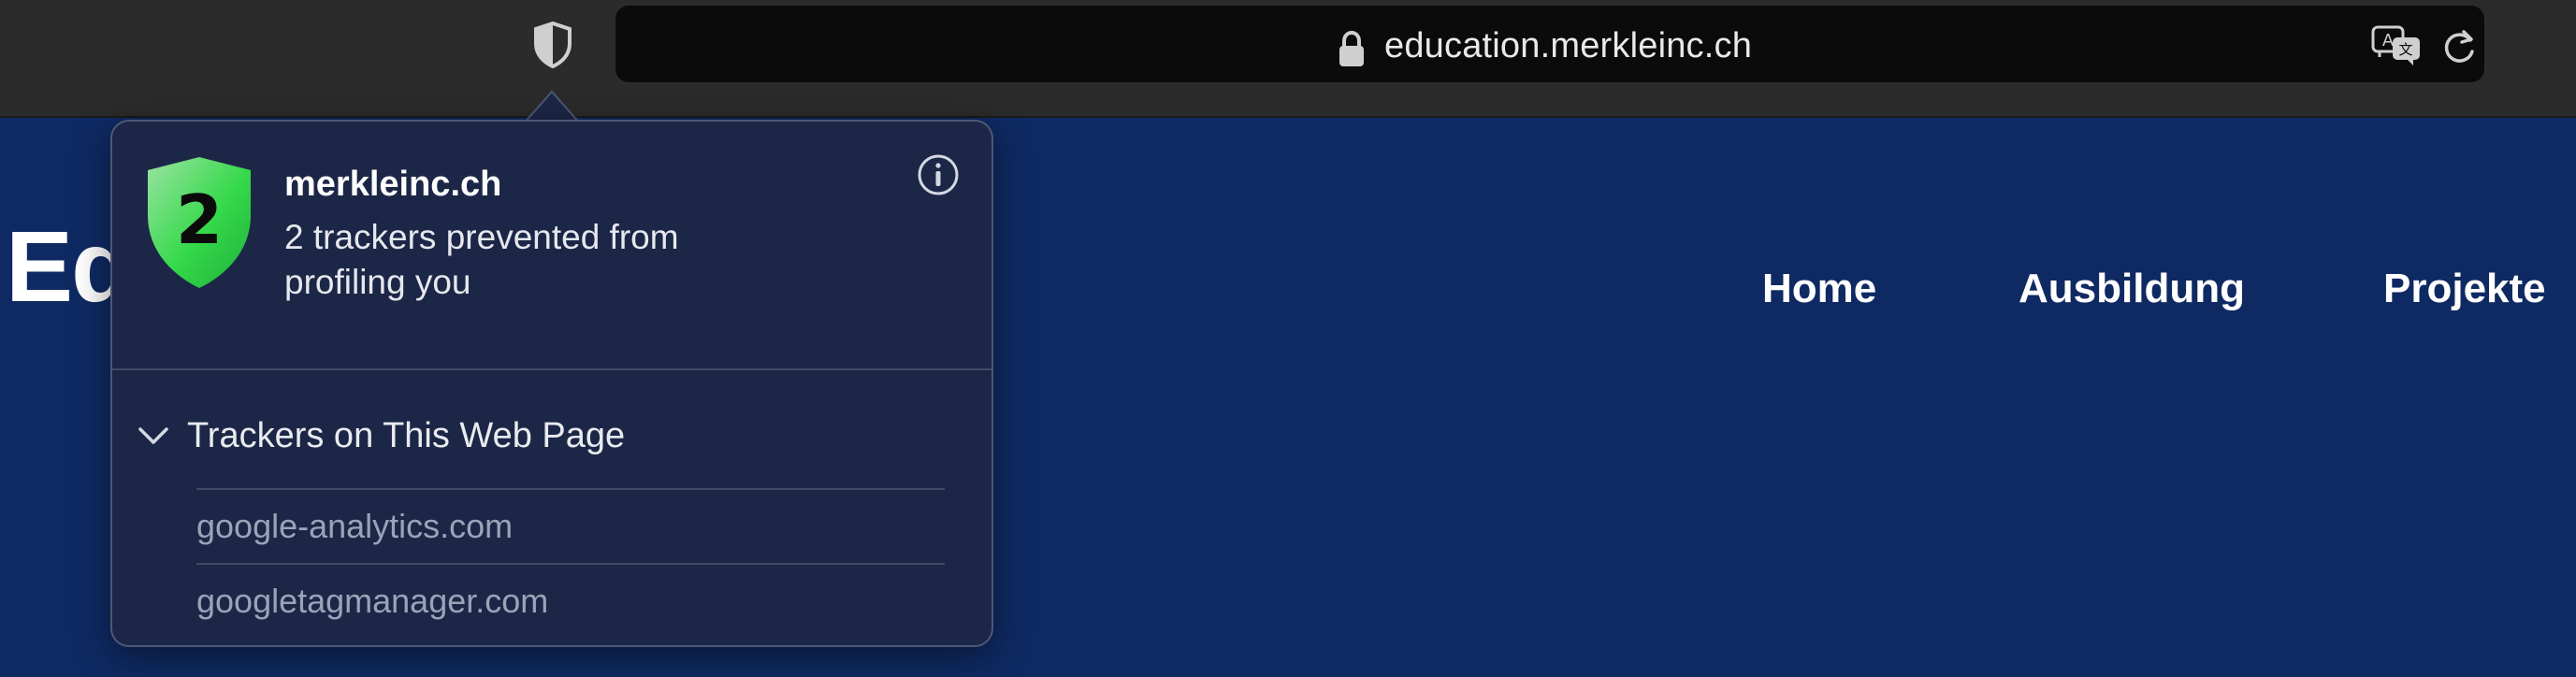 The width and height of the screenshot is (2576, 677). What do you see at coordinates (2464, 289) in the screenshot?
I see `nav-projekte: Projekte` at bounding box center [2464, 289].